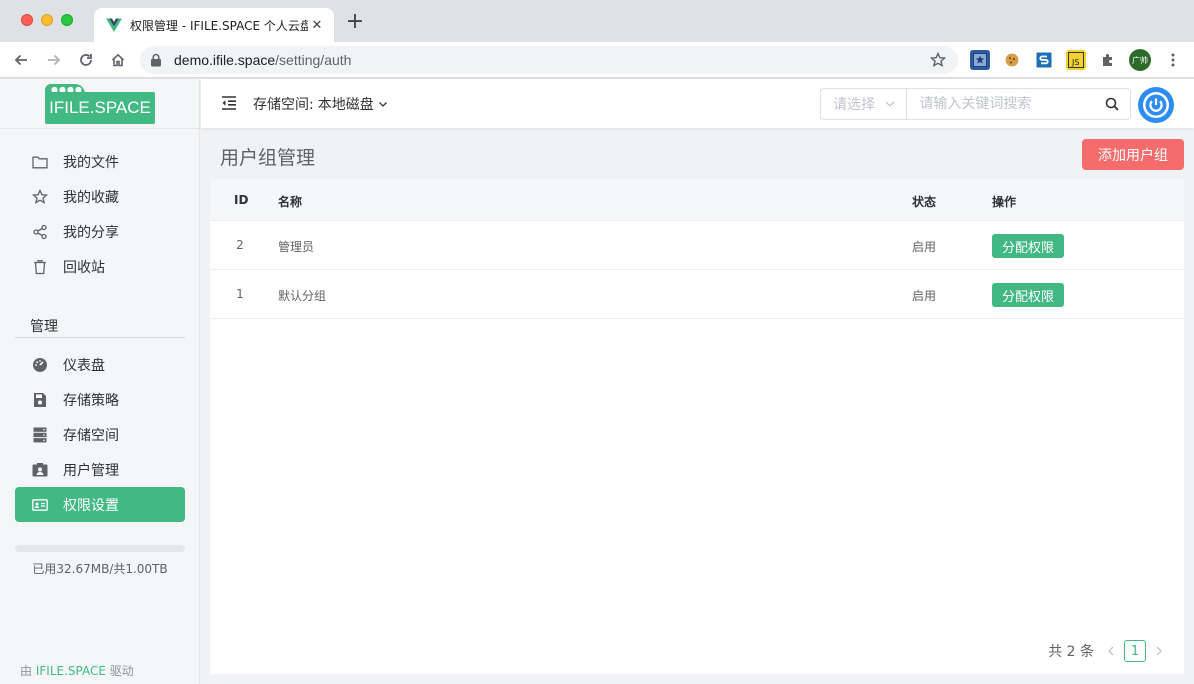  Describe the element at coordinates (91, 400) in the screenshot. I see `sidebar-item-label: 存储策略` at that location.